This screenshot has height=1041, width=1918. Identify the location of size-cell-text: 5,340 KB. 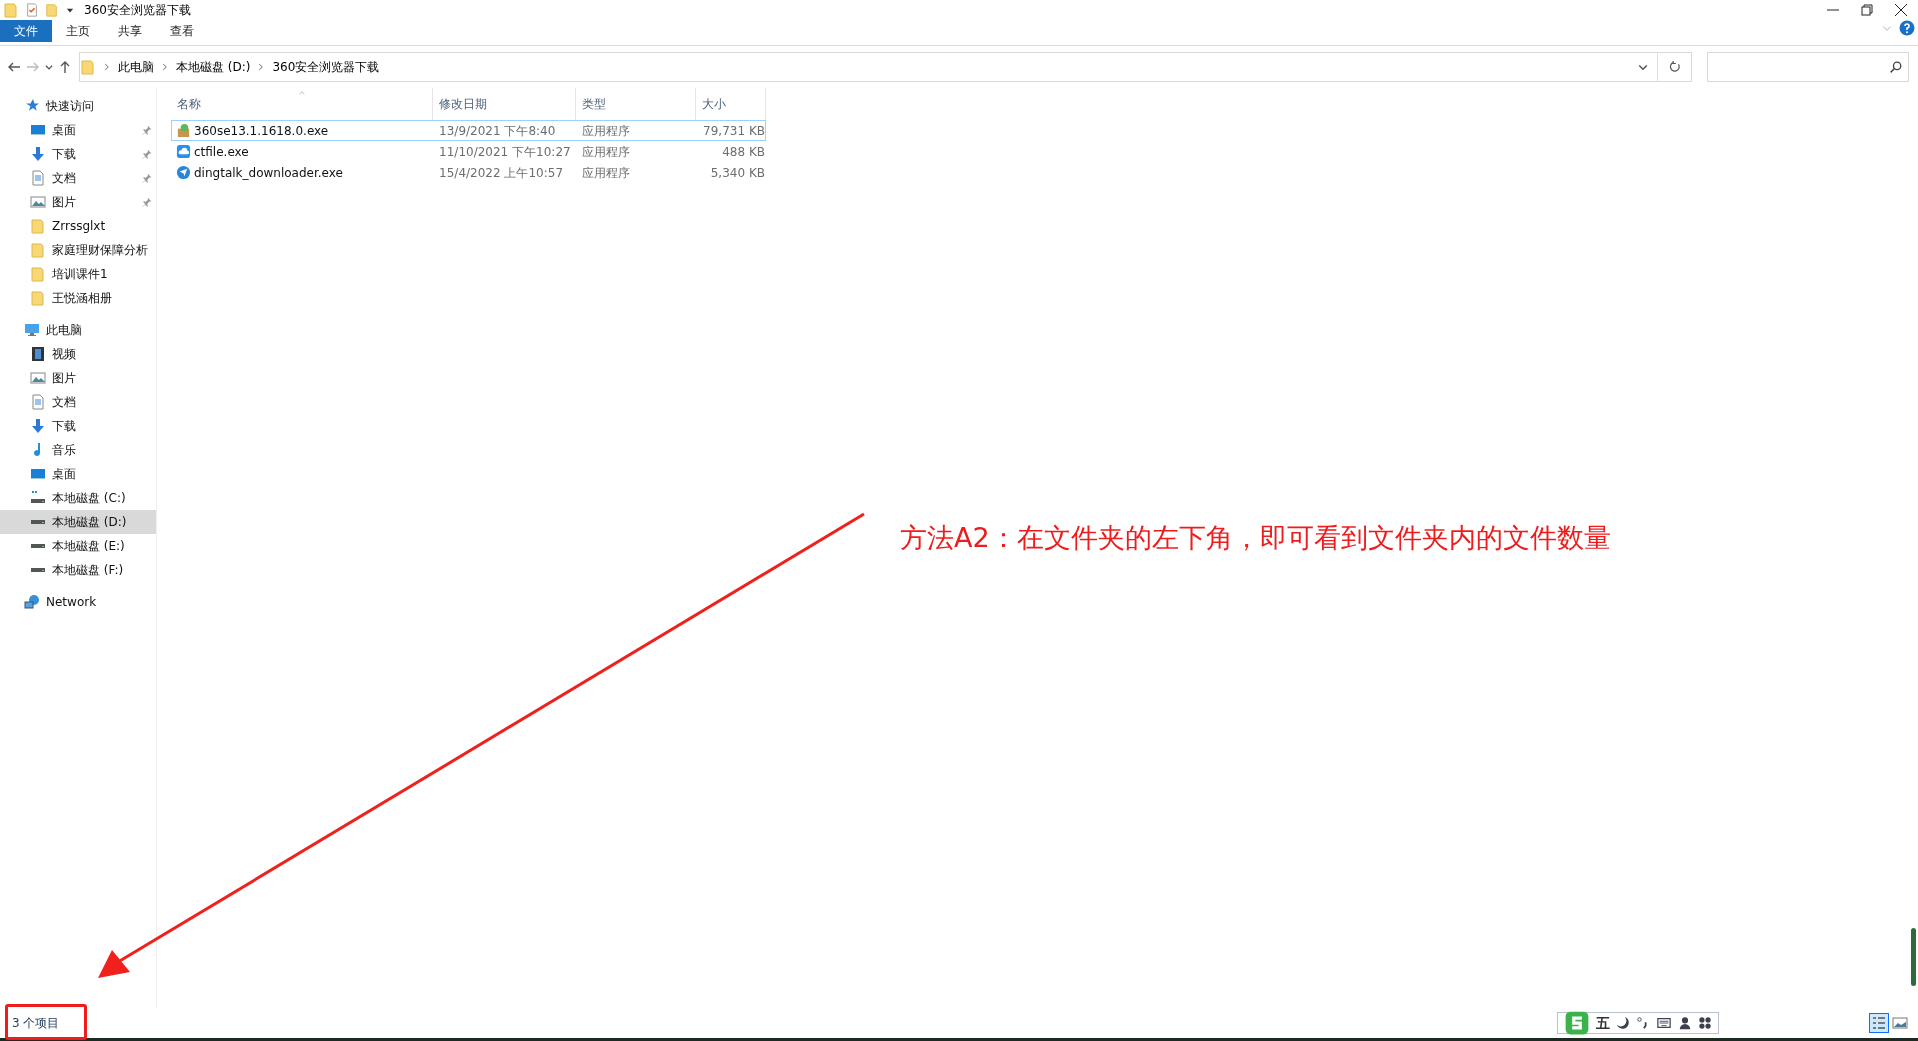
(737, 173).